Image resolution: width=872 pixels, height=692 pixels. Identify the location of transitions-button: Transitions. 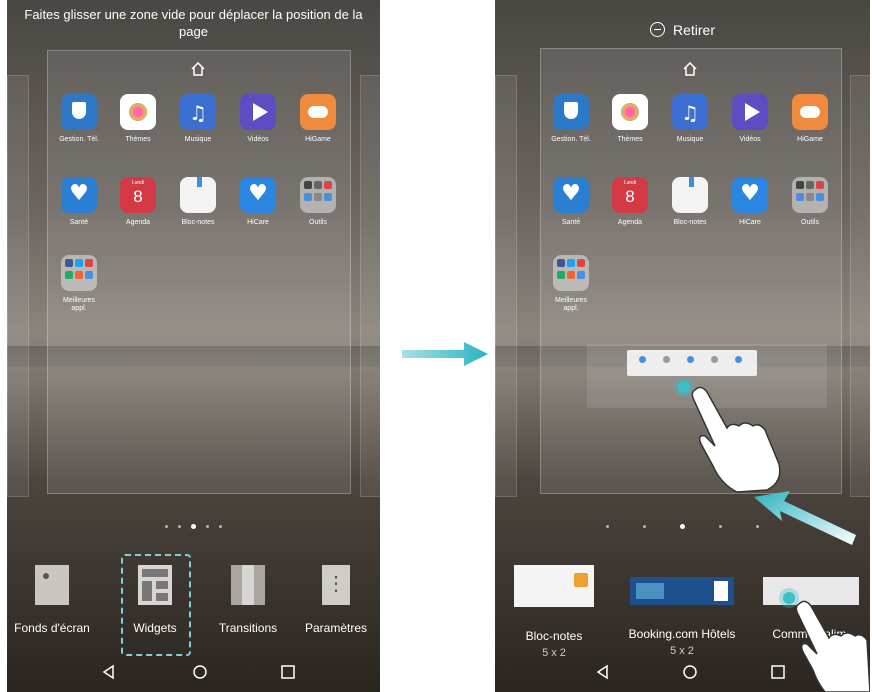
(248, 600).